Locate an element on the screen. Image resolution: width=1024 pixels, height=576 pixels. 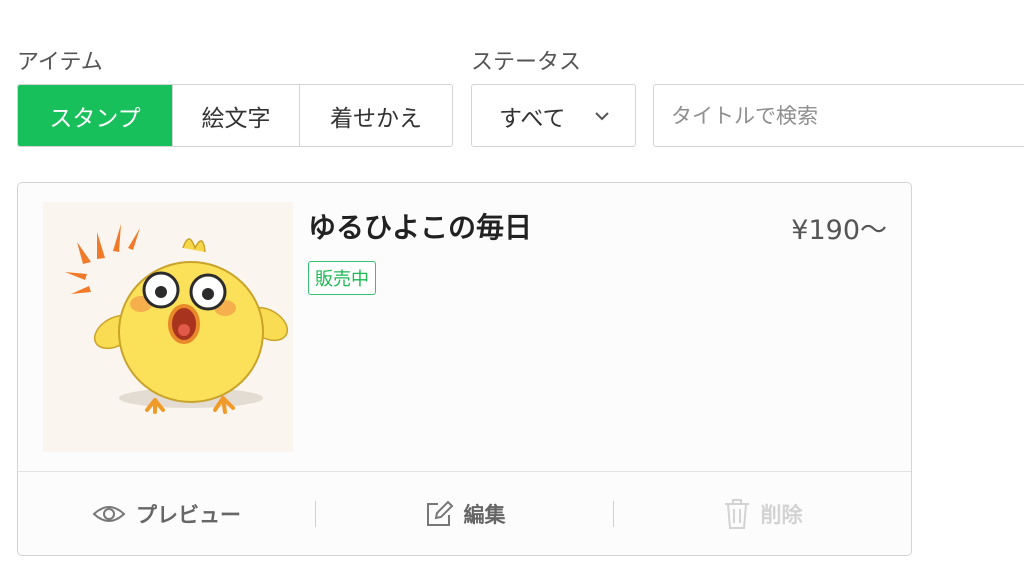
status-select-value: すべて is located at coordinates (532, 118).